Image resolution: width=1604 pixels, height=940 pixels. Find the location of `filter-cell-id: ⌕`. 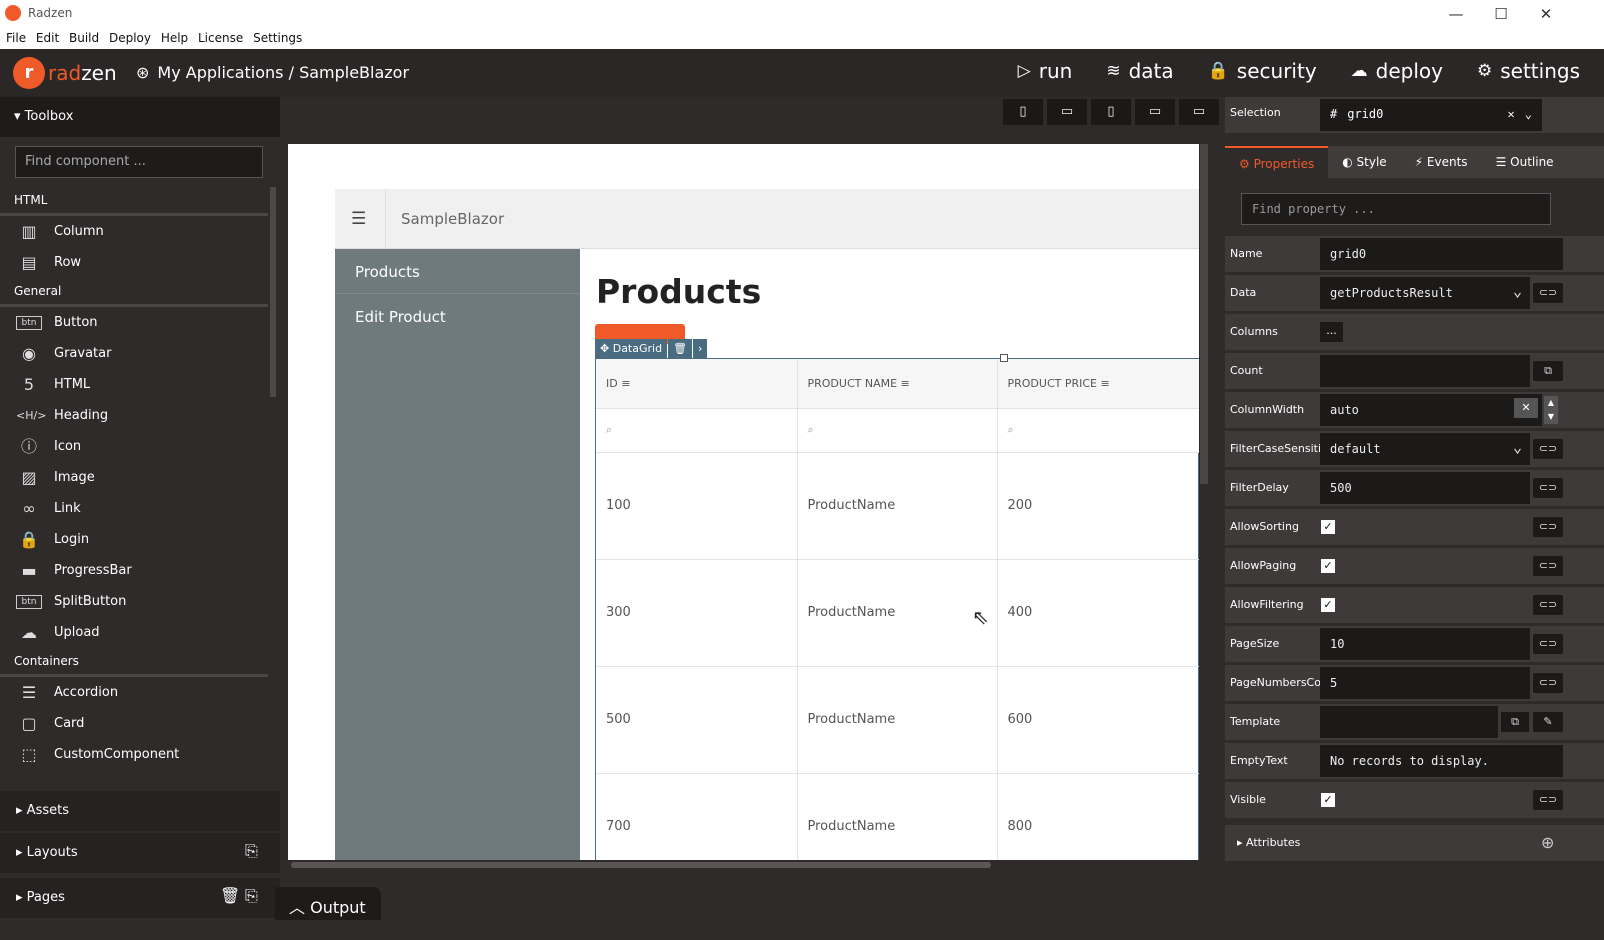

filter-cell-id: ⌕ is located at coordinates (697, 430).